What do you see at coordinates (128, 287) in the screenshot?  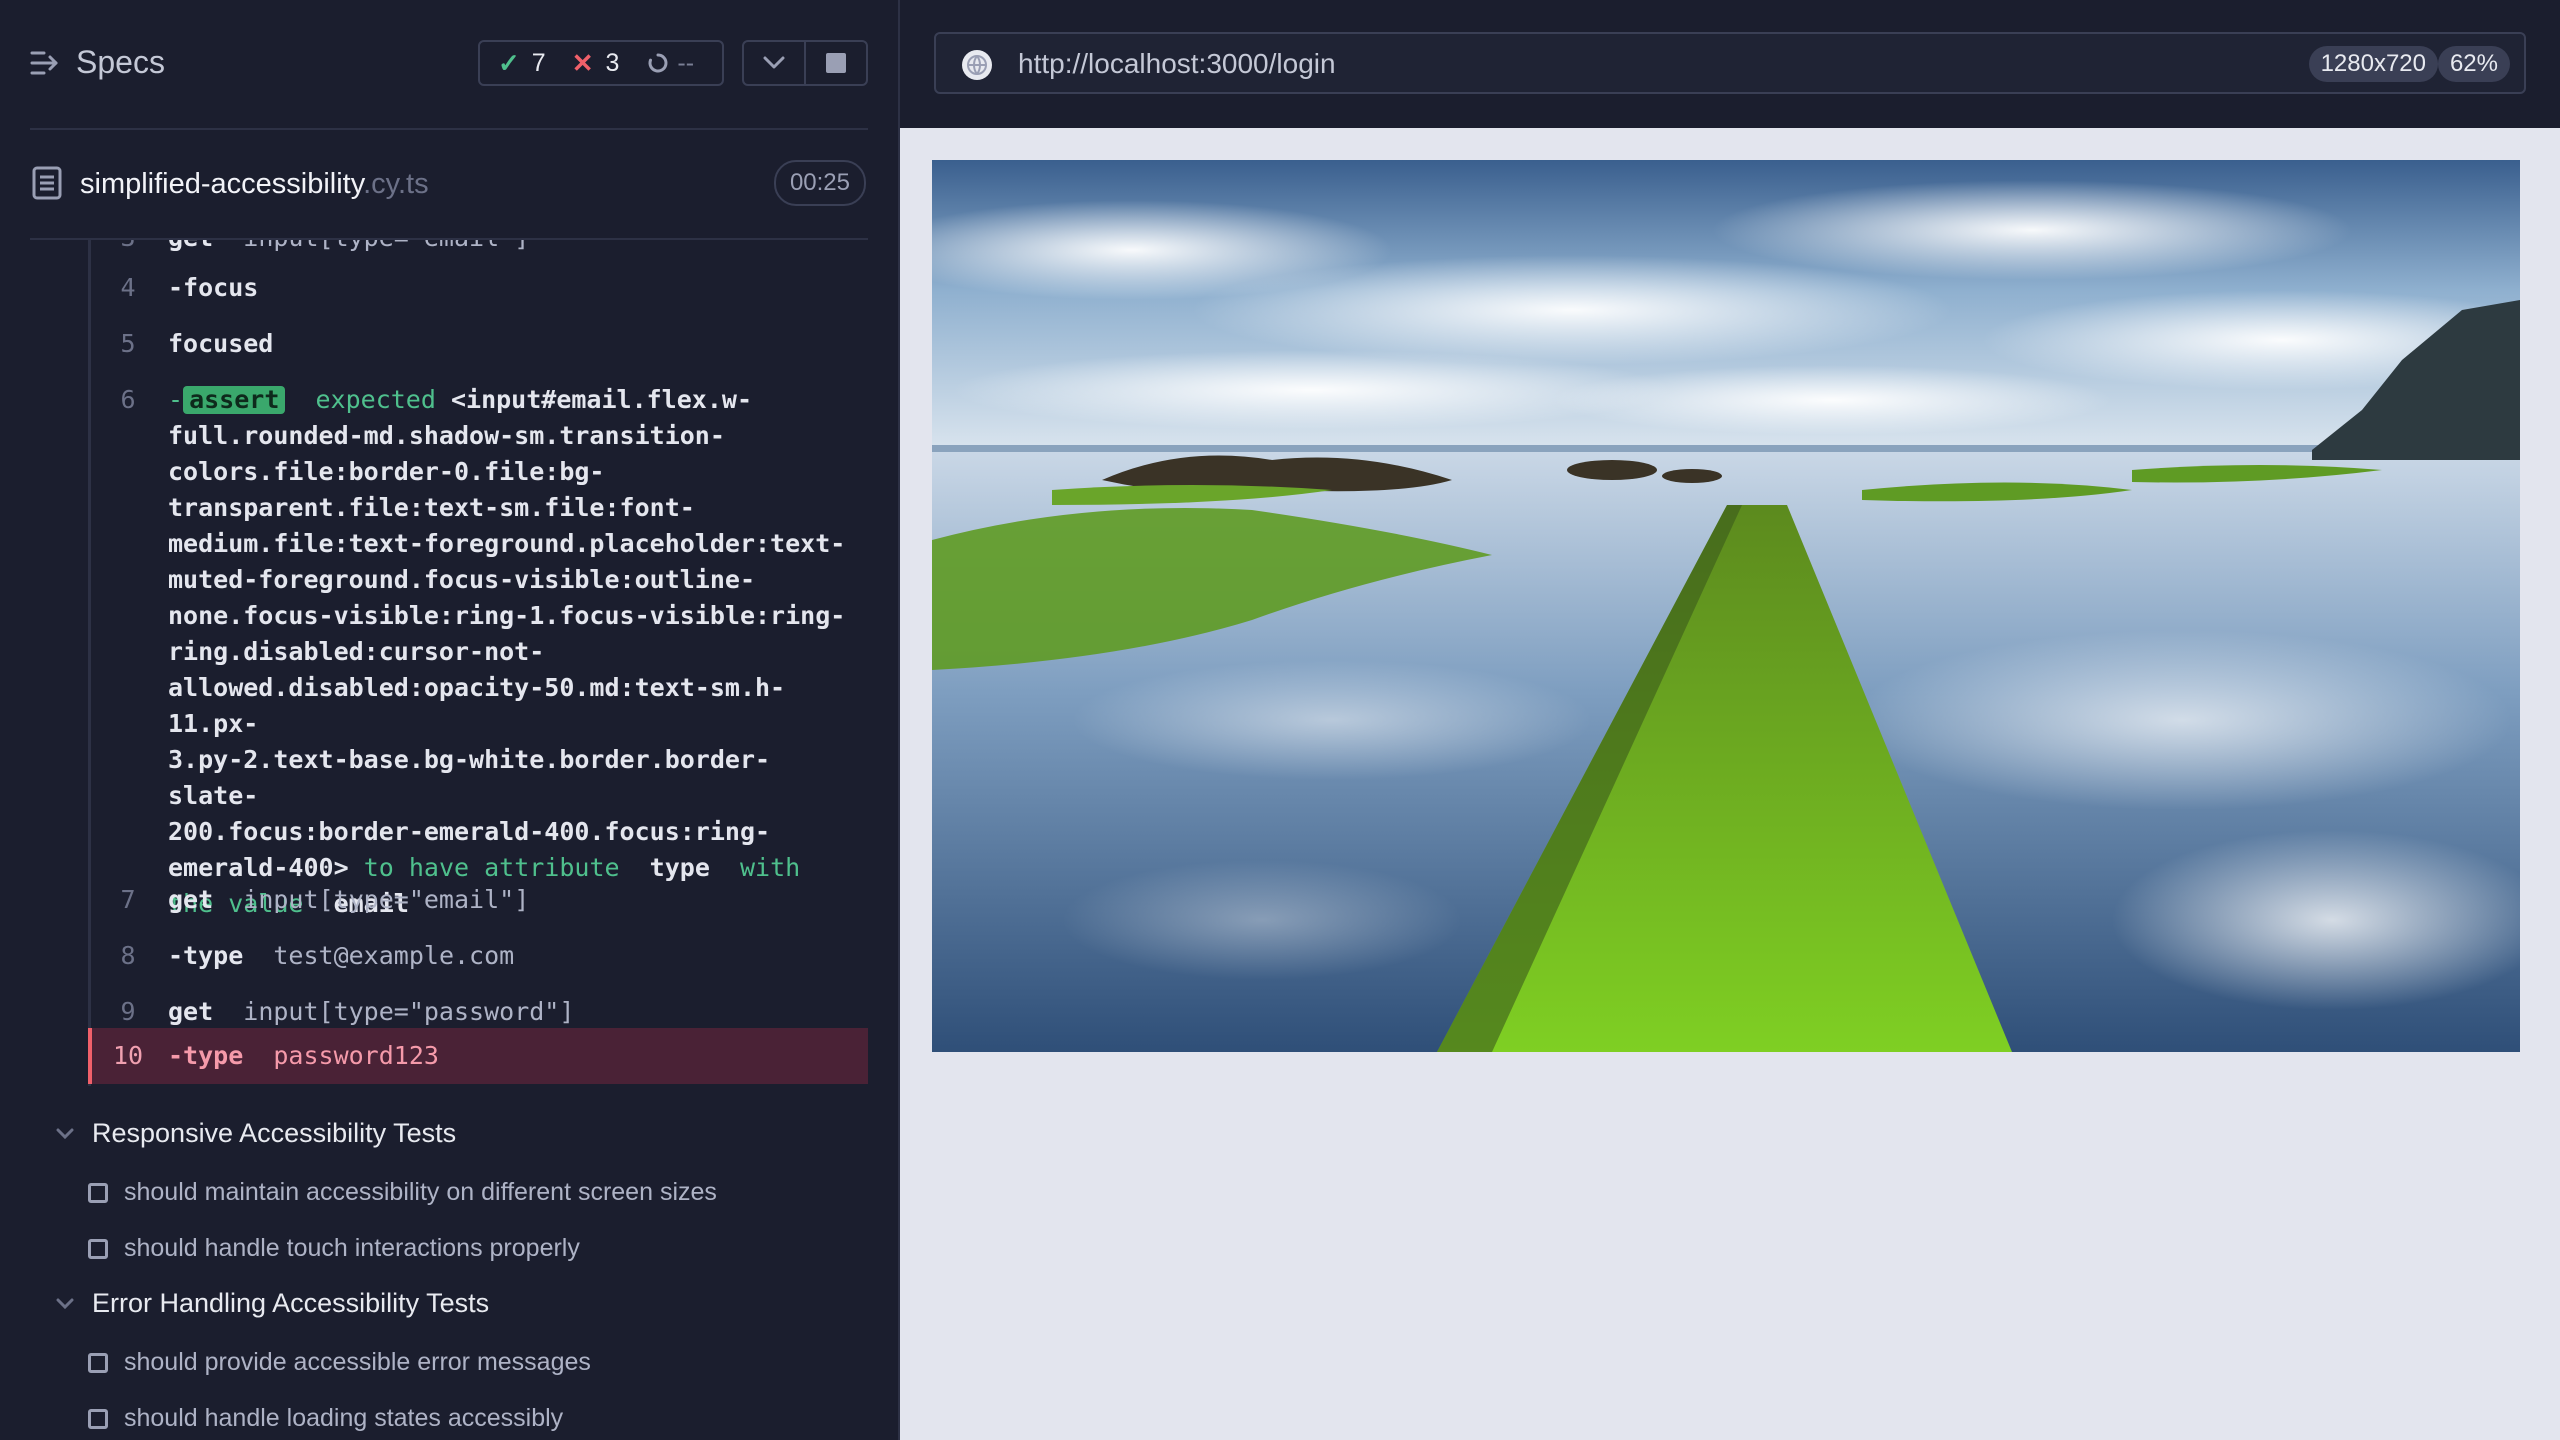 I see `command-number: 4` at bounding box center [128, 287].